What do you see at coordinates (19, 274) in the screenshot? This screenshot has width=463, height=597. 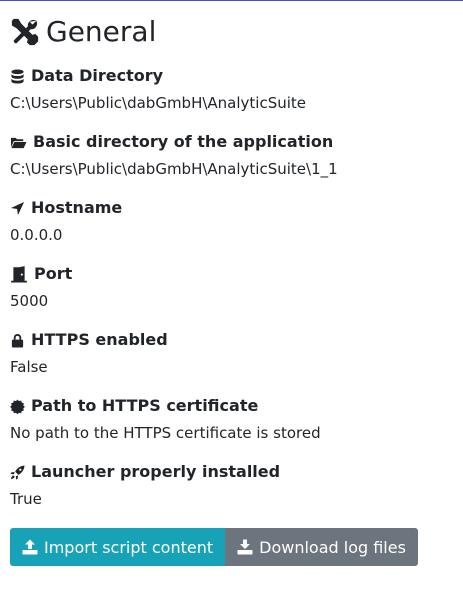 I see `door-open-icon` at bounding box center [19, 274].